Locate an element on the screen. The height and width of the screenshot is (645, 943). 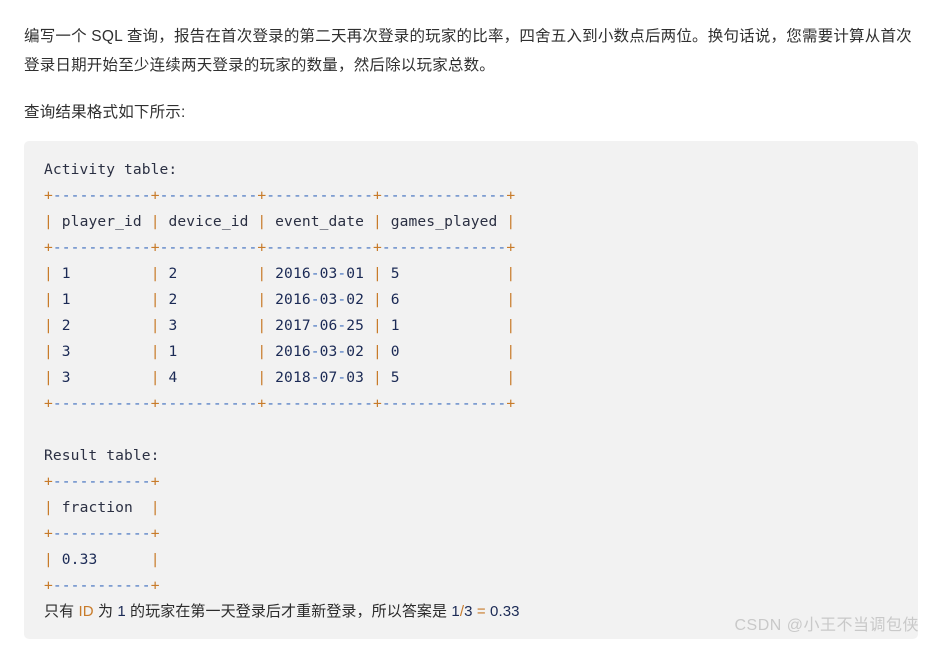
table-row: | 1 | 2 | 2016-03-02 | 6 | is located at coordinates (280, 299).